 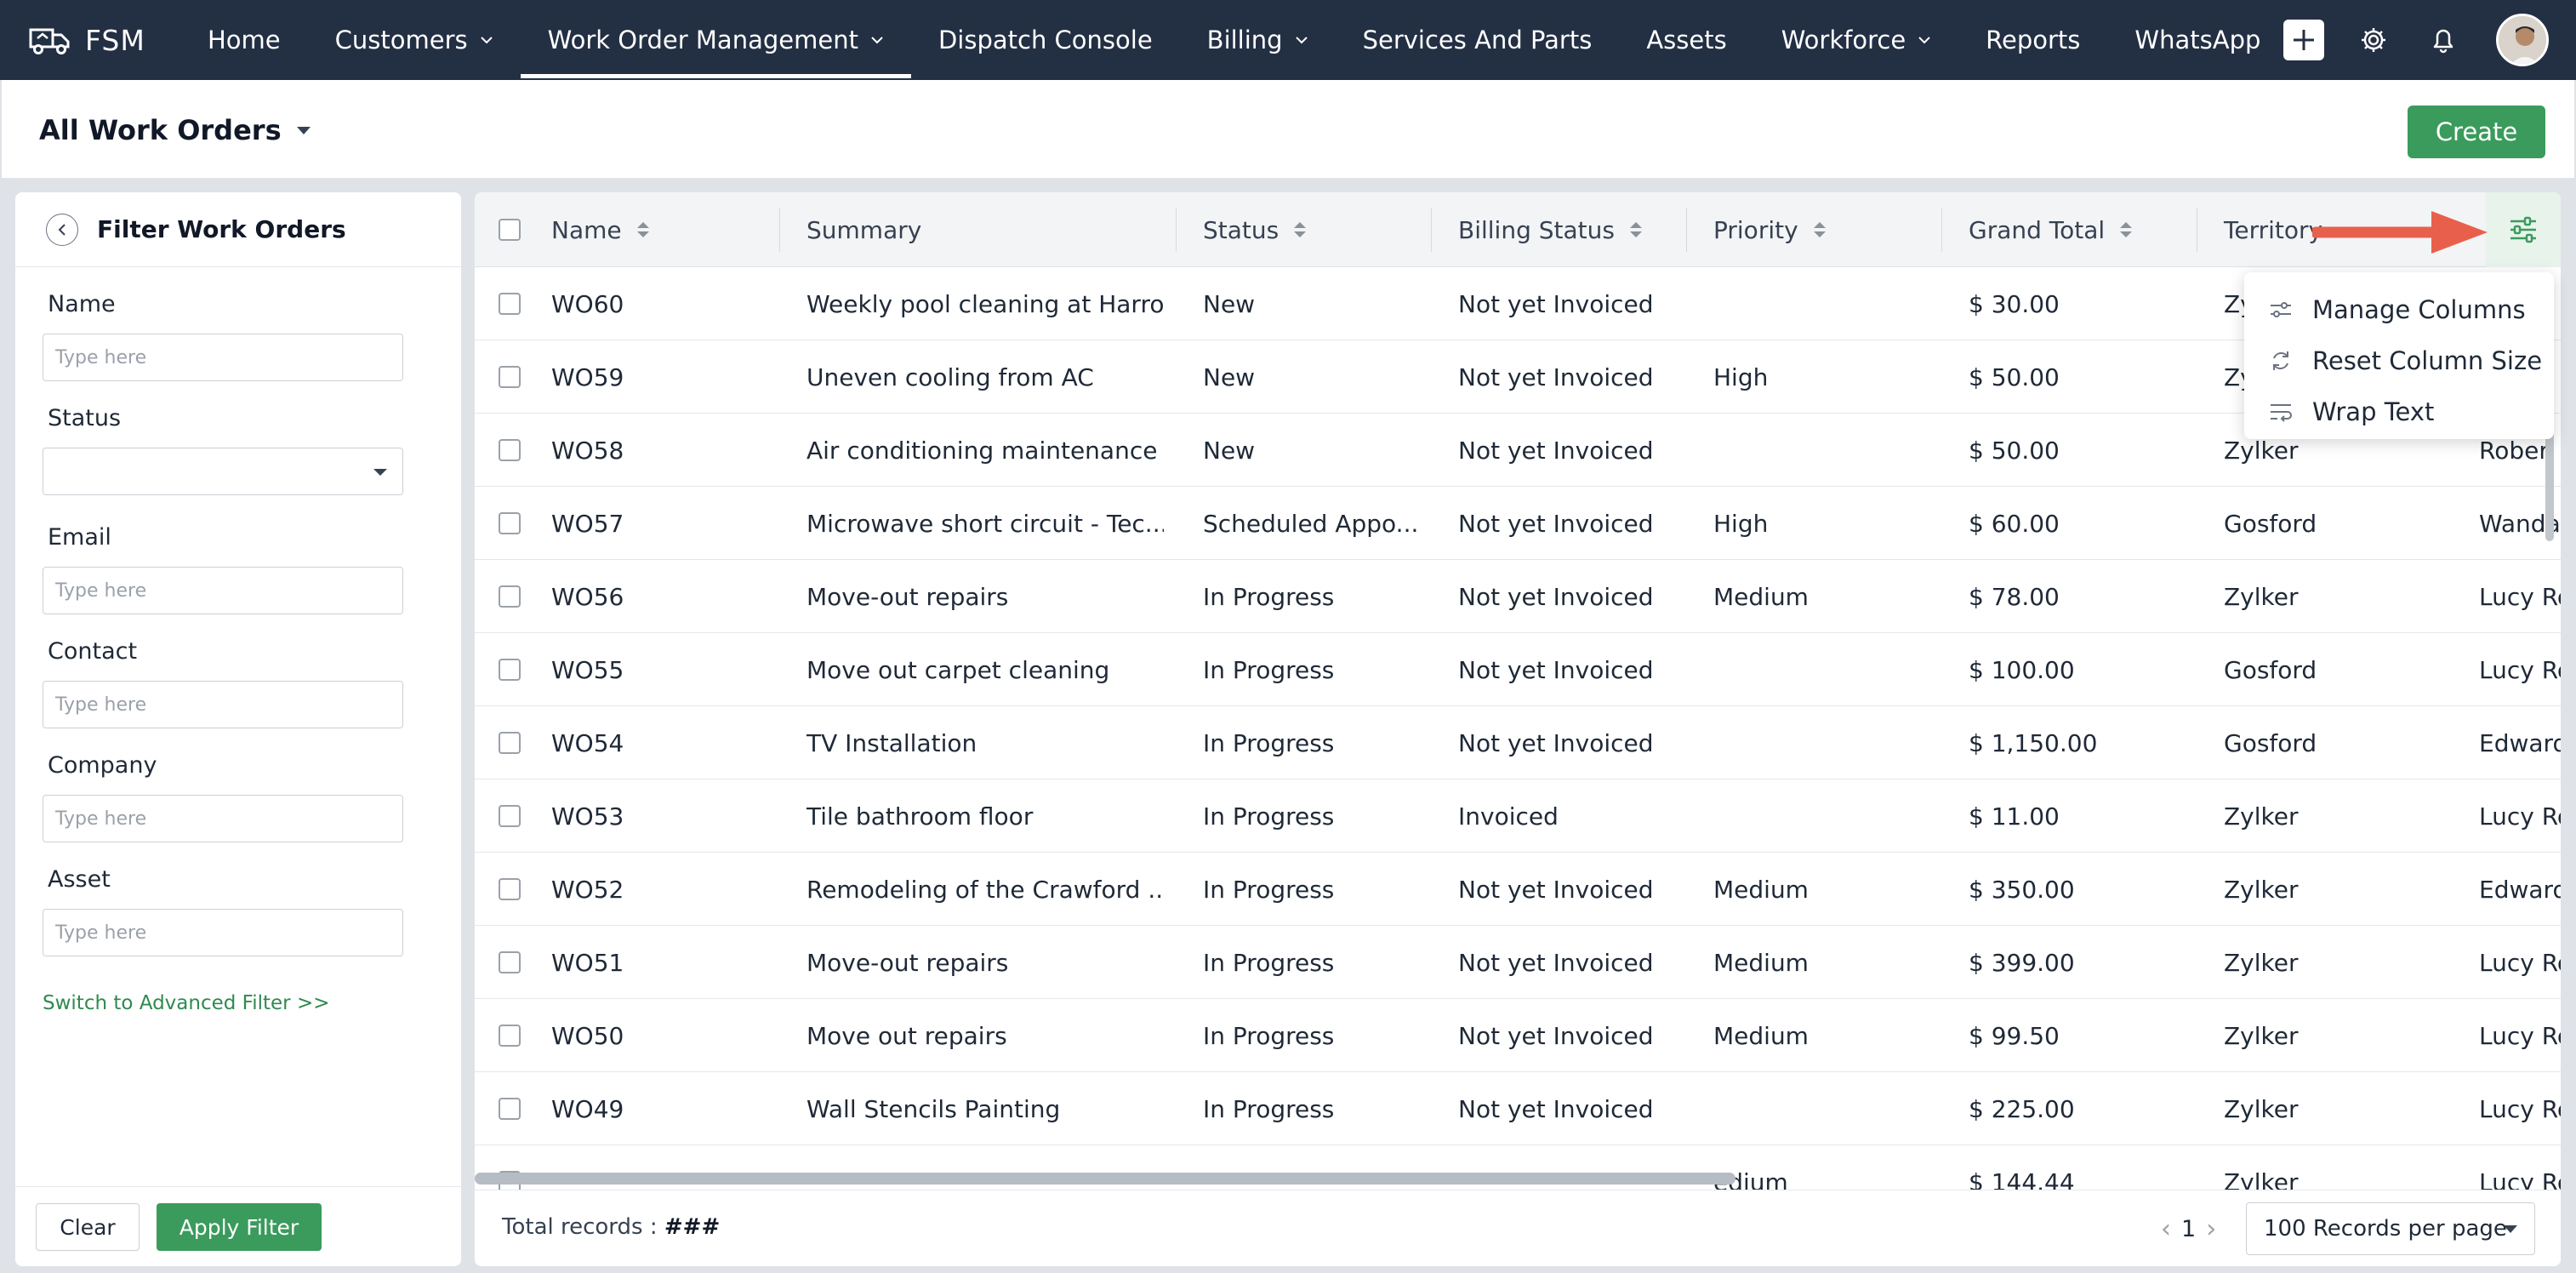 What do you see at coordinates (223, 932) in the screenshot?
I see `asset-input` at bounding box center [223, 932].